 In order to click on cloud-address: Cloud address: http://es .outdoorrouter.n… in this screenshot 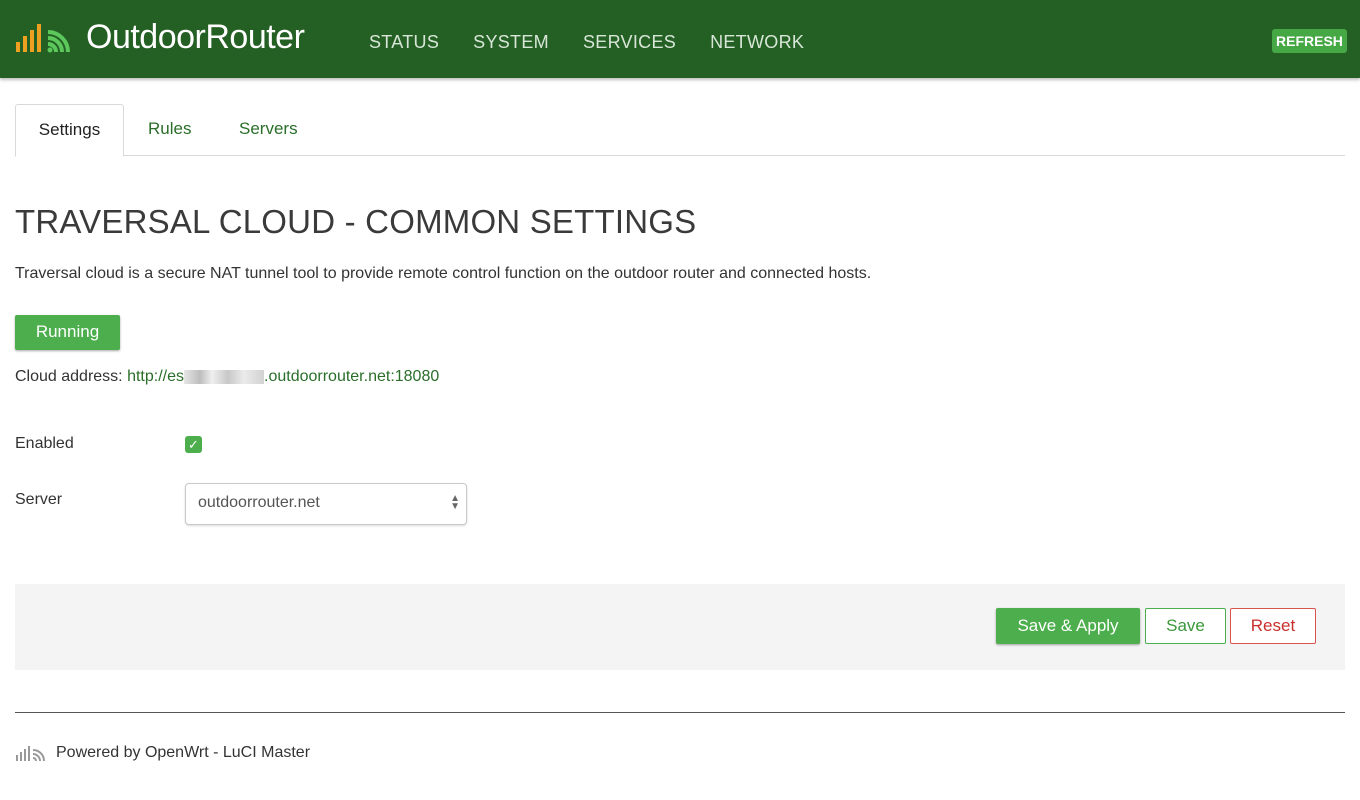, I will do `click(227, 377)`.